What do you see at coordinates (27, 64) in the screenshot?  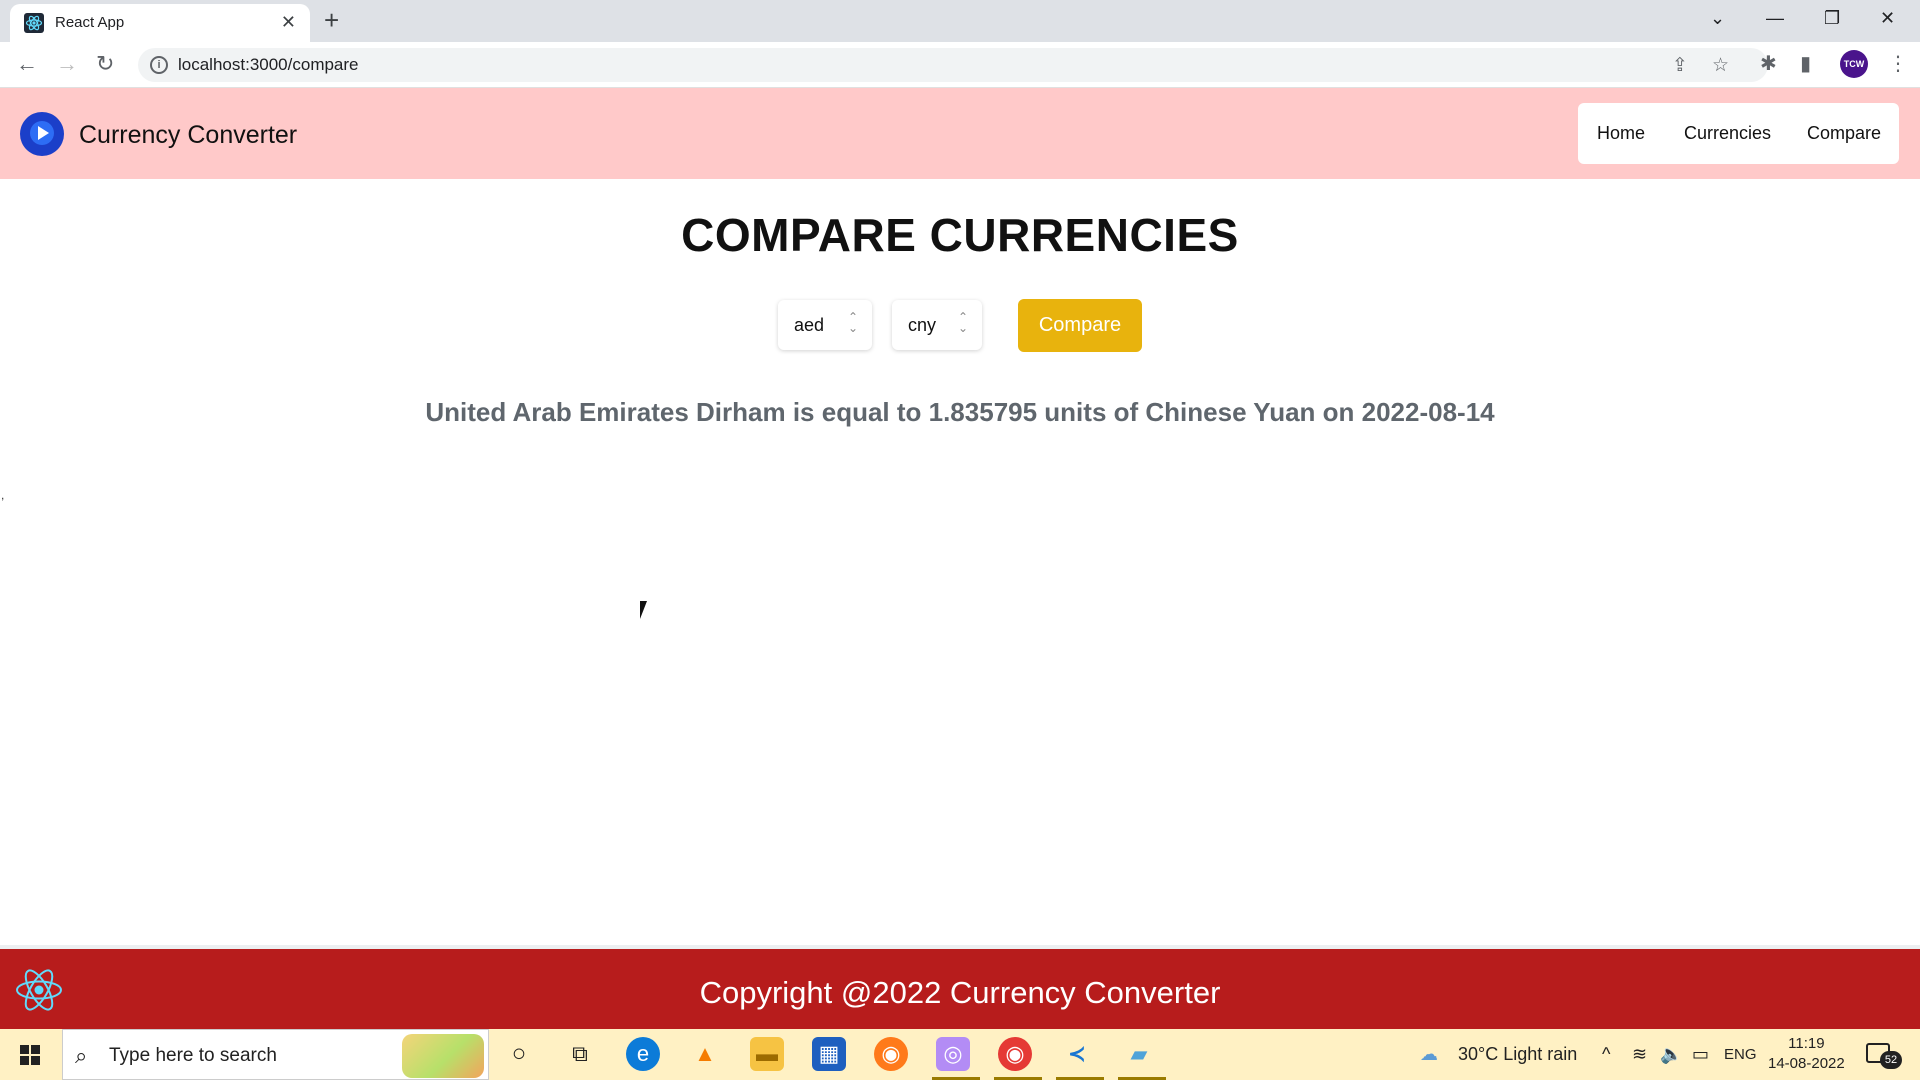 I see `back-button: ←` at bounding box center [27, 64].